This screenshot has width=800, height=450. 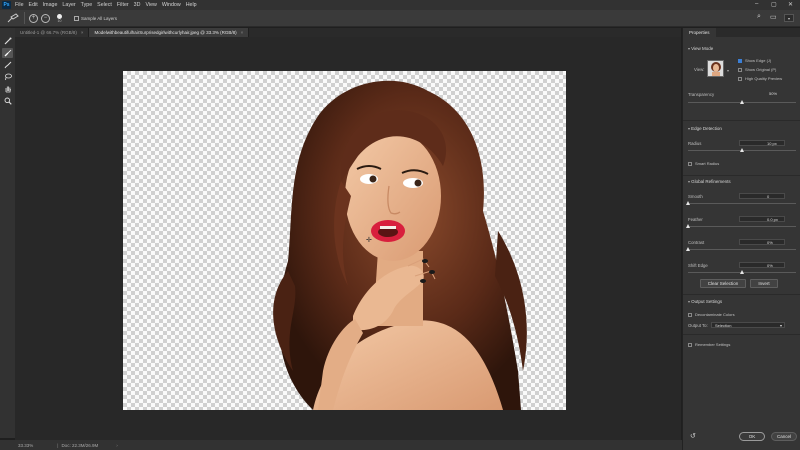 I want to click on transparency-value: 50%, so click(x=773, y=93).